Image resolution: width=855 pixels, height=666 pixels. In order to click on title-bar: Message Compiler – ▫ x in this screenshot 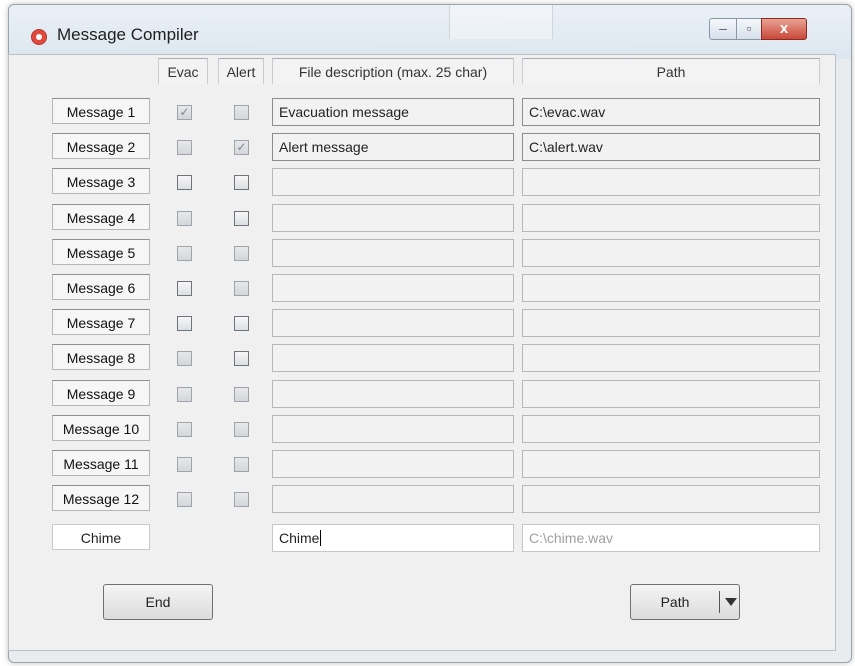, I will do `click(430, 32)`.